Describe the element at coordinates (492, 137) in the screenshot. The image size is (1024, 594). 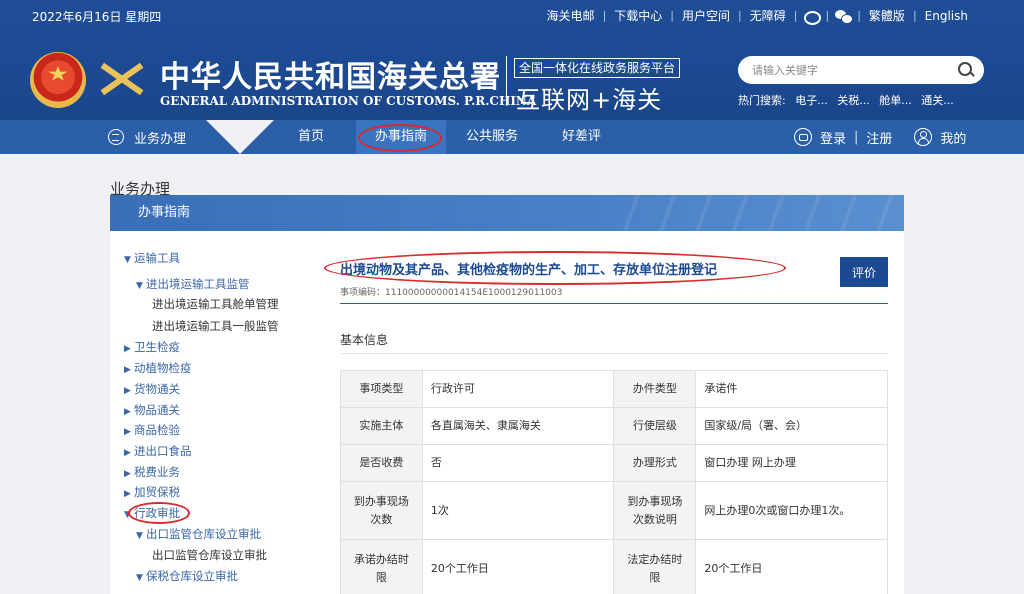
I see `nav-public-services: 公共服务` at that location.